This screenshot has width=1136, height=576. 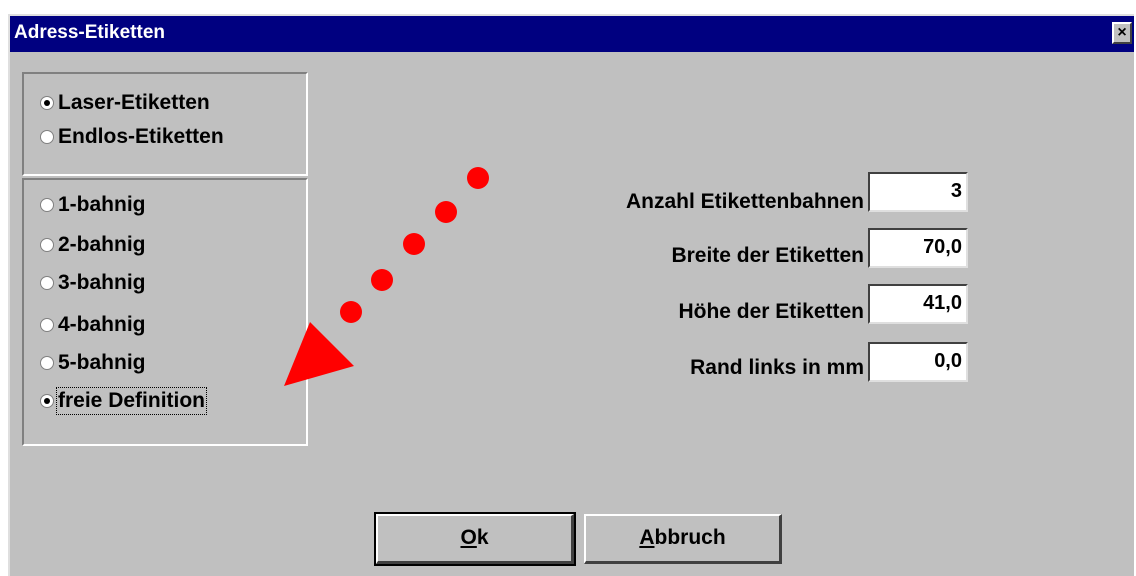 I want to click on radio-4-bahnig: 4-bahnig, so click(x=93, y=325).